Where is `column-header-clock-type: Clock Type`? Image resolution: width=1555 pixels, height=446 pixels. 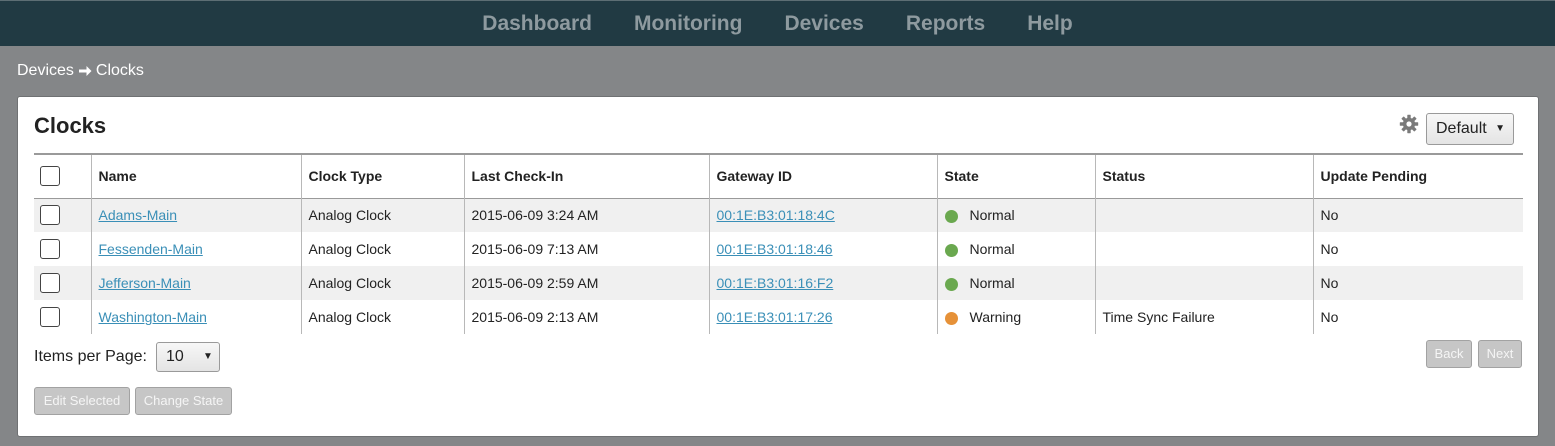 column-header-clock-type: Clock Type is located at coordinates (382, 176).